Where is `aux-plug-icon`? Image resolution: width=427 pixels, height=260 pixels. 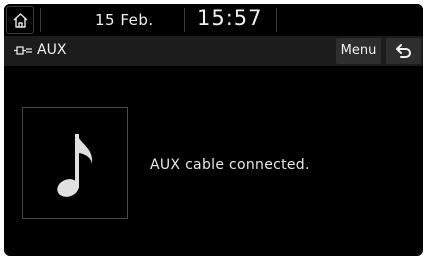 aux-plug-icon is located at coordinates (23, 50).